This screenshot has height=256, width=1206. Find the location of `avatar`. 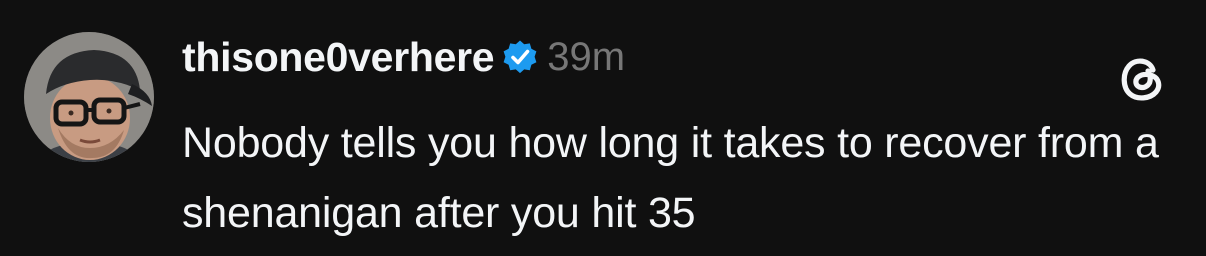

avatar is located at coordinates (89, 97).